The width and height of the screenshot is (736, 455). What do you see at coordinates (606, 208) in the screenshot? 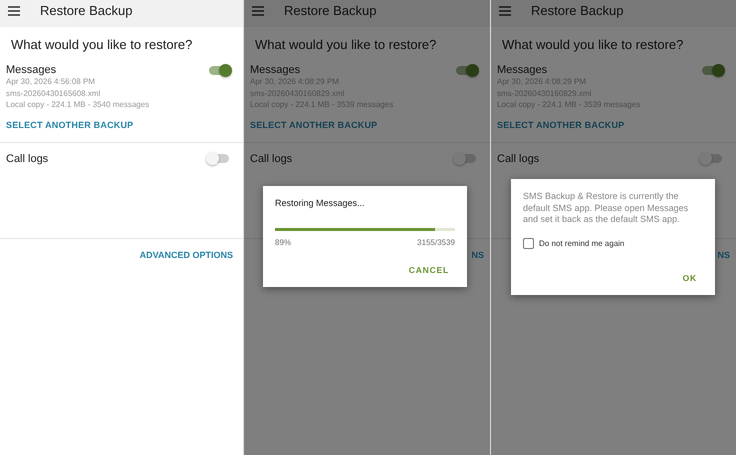
I see `dialog-message: SMS Backup & Restore is currently the default SMS app. Please open Messages and set it back as the default SMS app.` at bounding box center [606, 208].